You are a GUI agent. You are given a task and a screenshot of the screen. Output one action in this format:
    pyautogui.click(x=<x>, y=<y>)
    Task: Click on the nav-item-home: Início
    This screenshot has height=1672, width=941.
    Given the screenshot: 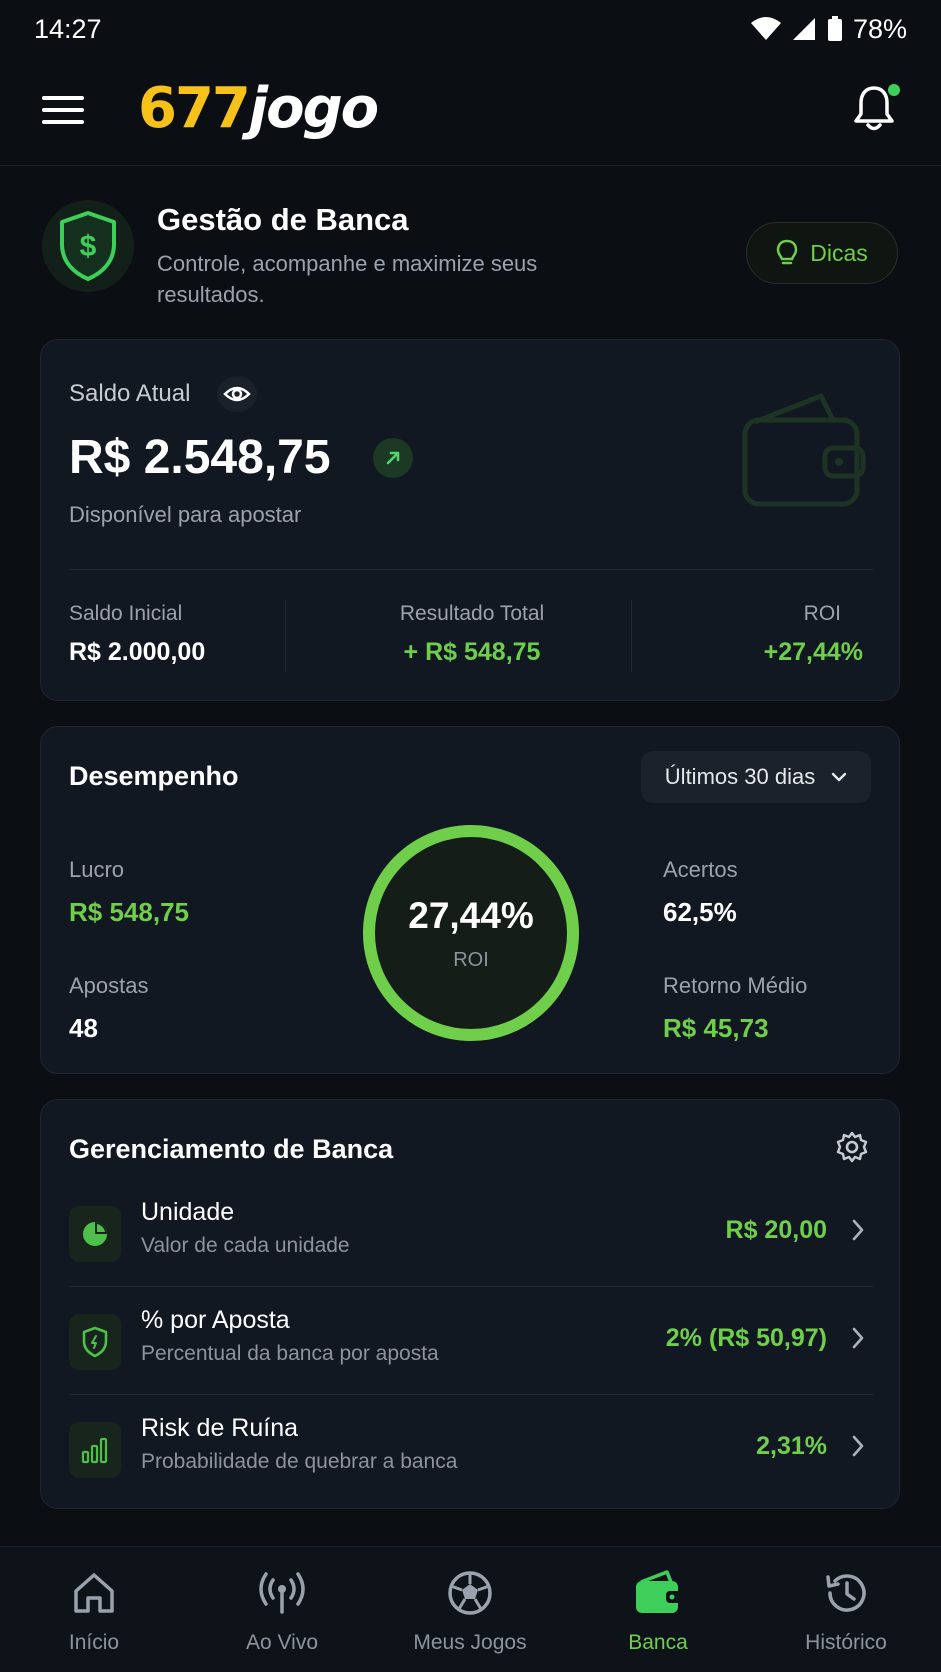 What is the action you would take?
    pyautogui.click(x=94, y=1609)
    